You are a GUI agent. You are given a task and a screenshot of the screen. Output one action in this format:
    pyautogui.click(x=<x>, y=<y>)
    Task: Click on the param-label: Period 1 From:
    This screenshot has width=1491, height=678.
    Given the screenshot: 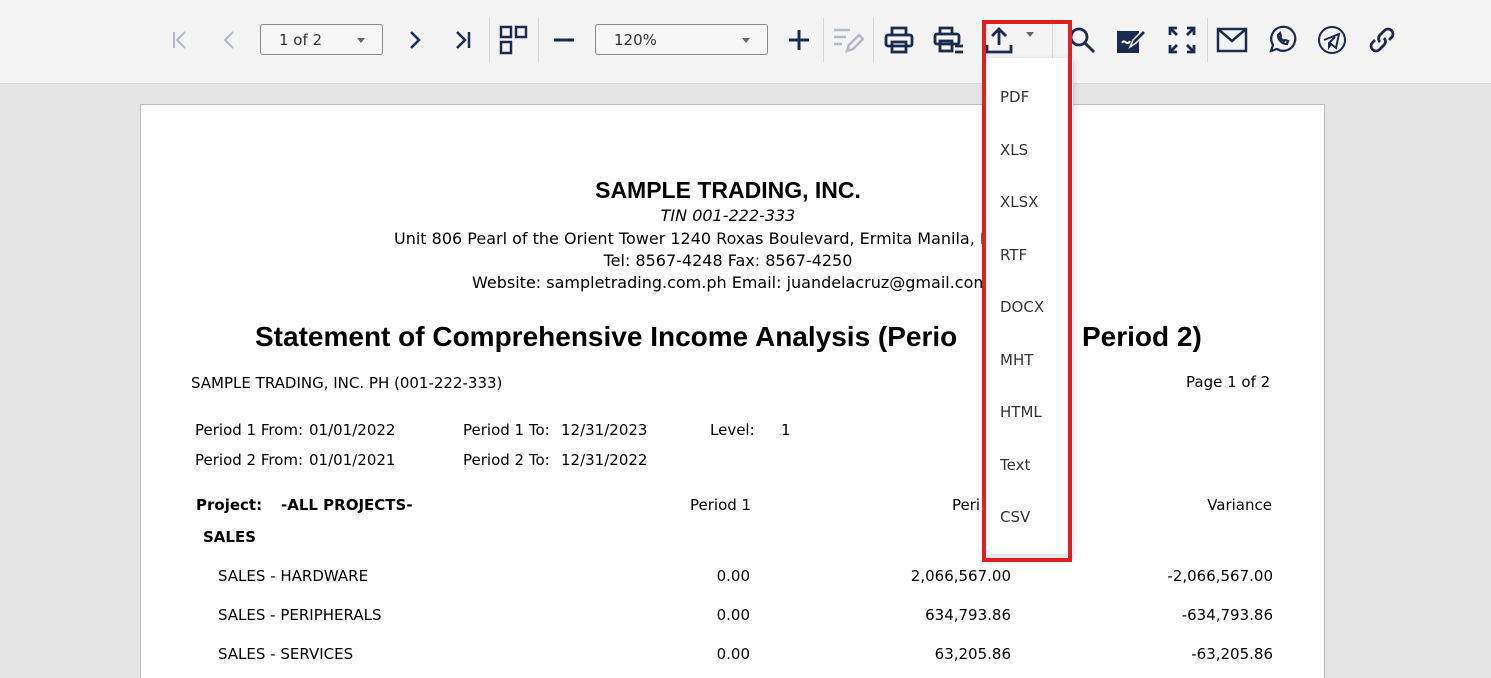 What is the action you would take?
    pyautogui.click(x=249, y=430)
    